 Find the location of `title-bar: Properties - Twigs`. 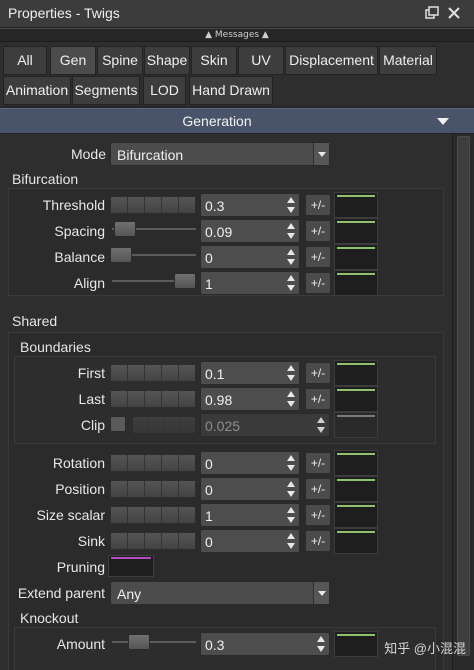

title-bar: Properties - Twigs is located at coordinates (237, 14).